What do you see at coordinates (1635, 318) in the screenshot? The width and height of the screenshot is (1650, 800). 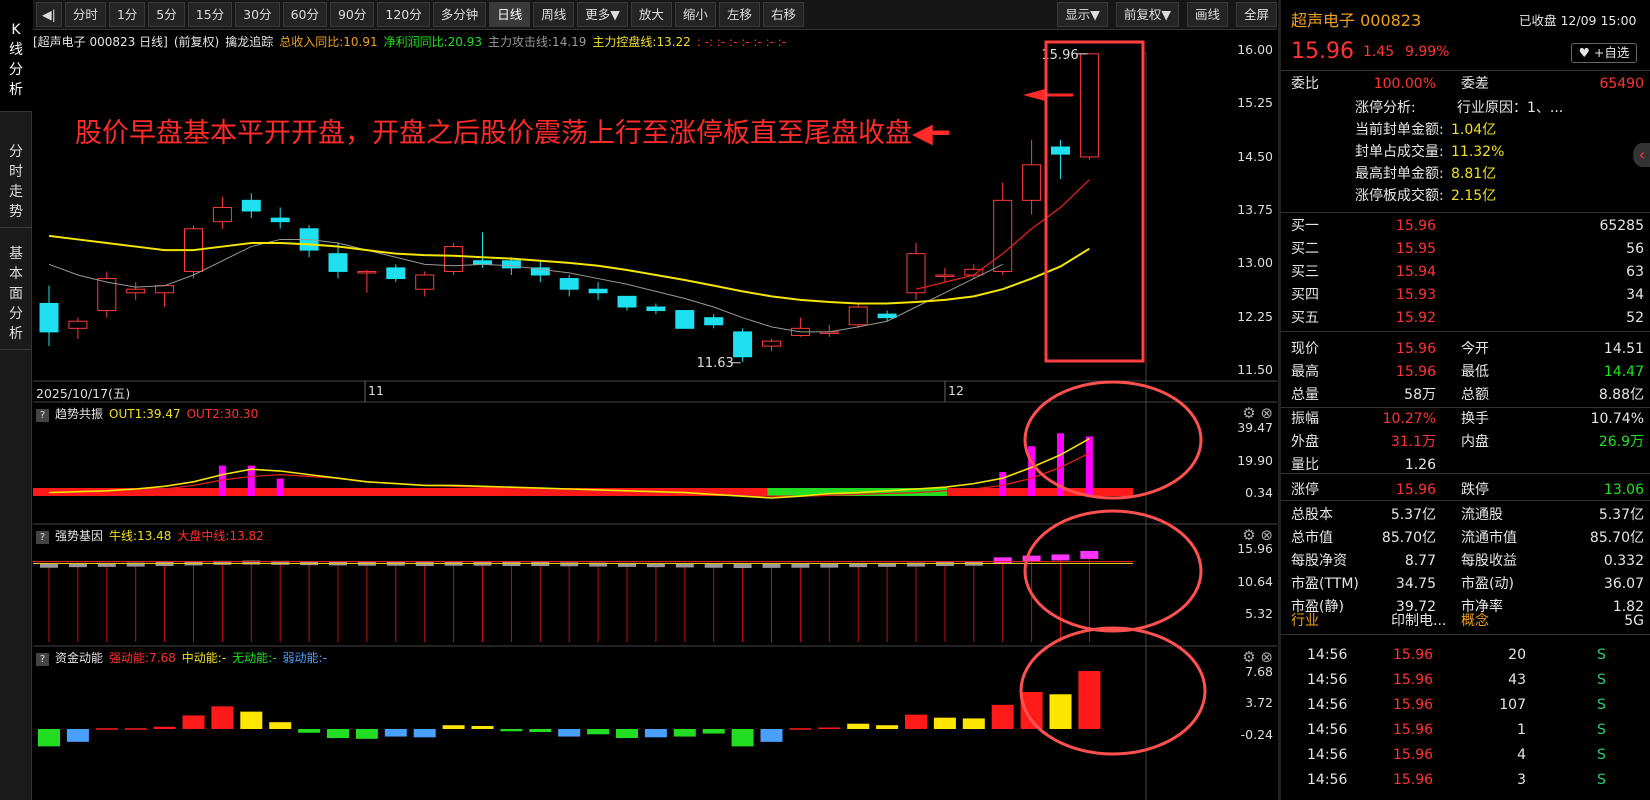 I see `bid-volume: 52` at bounding box center [1635, 318].